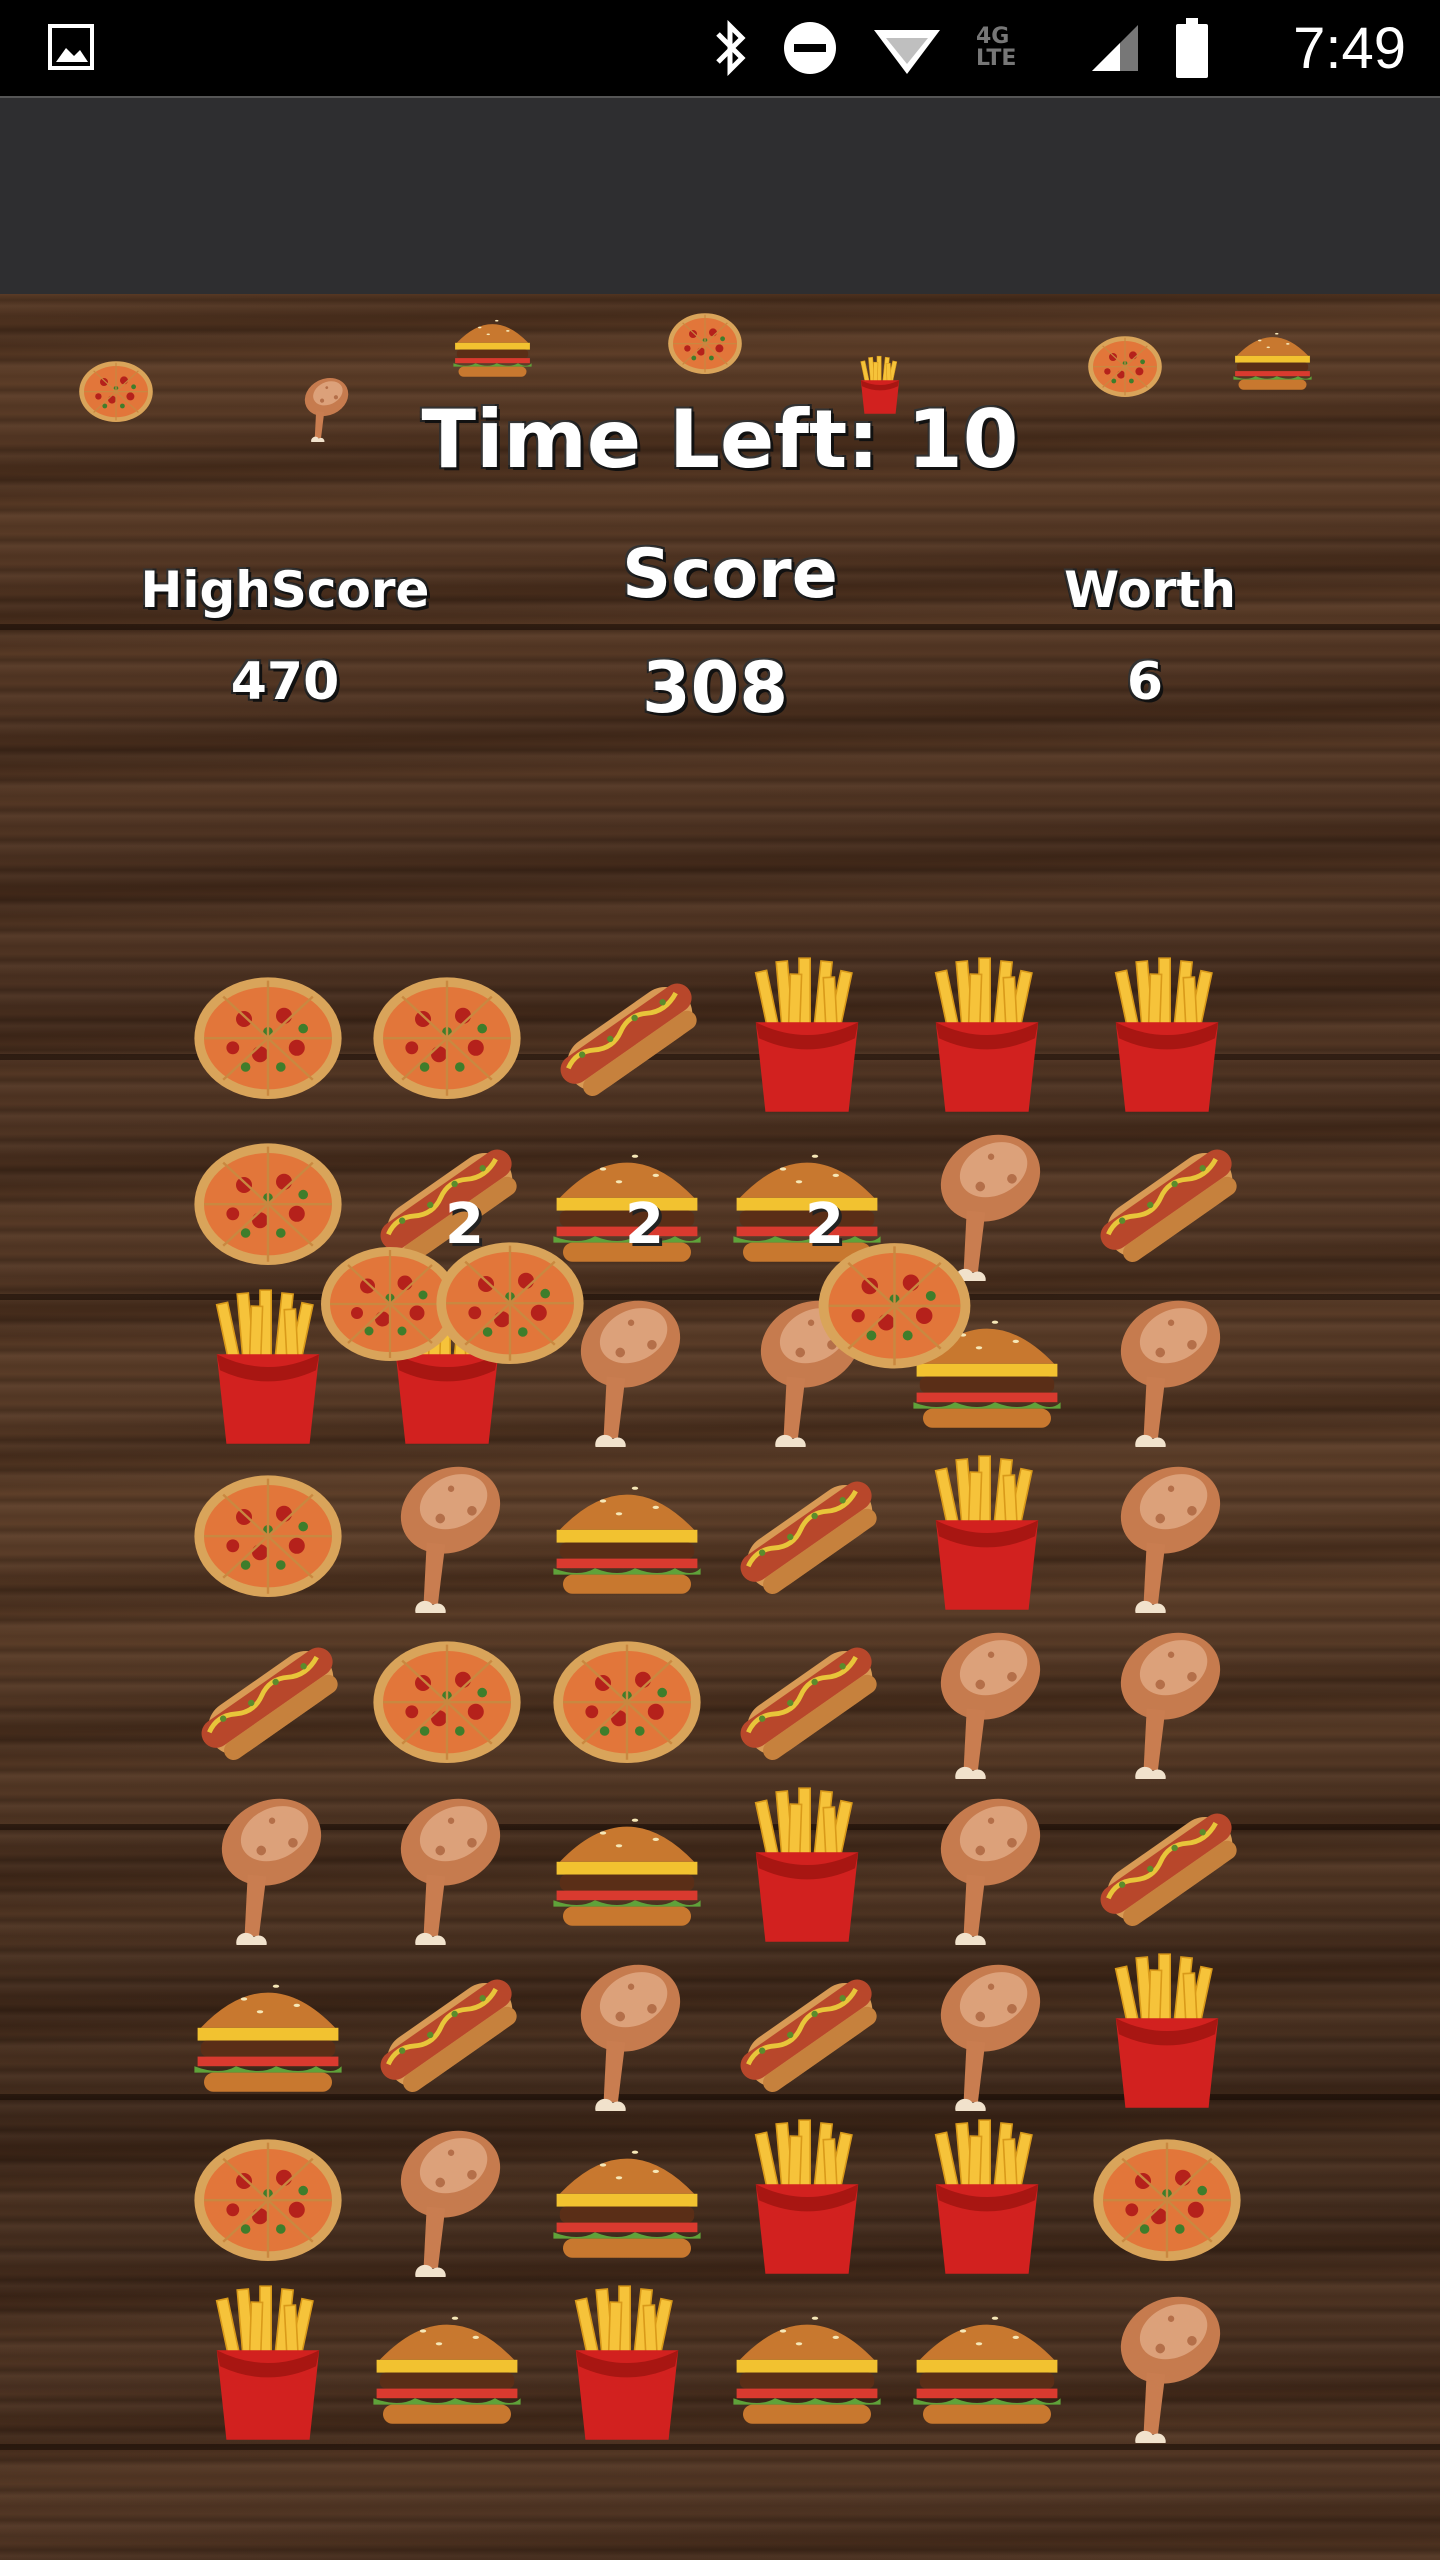 This screenshot has width=1440, height=2560. I want to click on score-value: 308, so click(715, 688).